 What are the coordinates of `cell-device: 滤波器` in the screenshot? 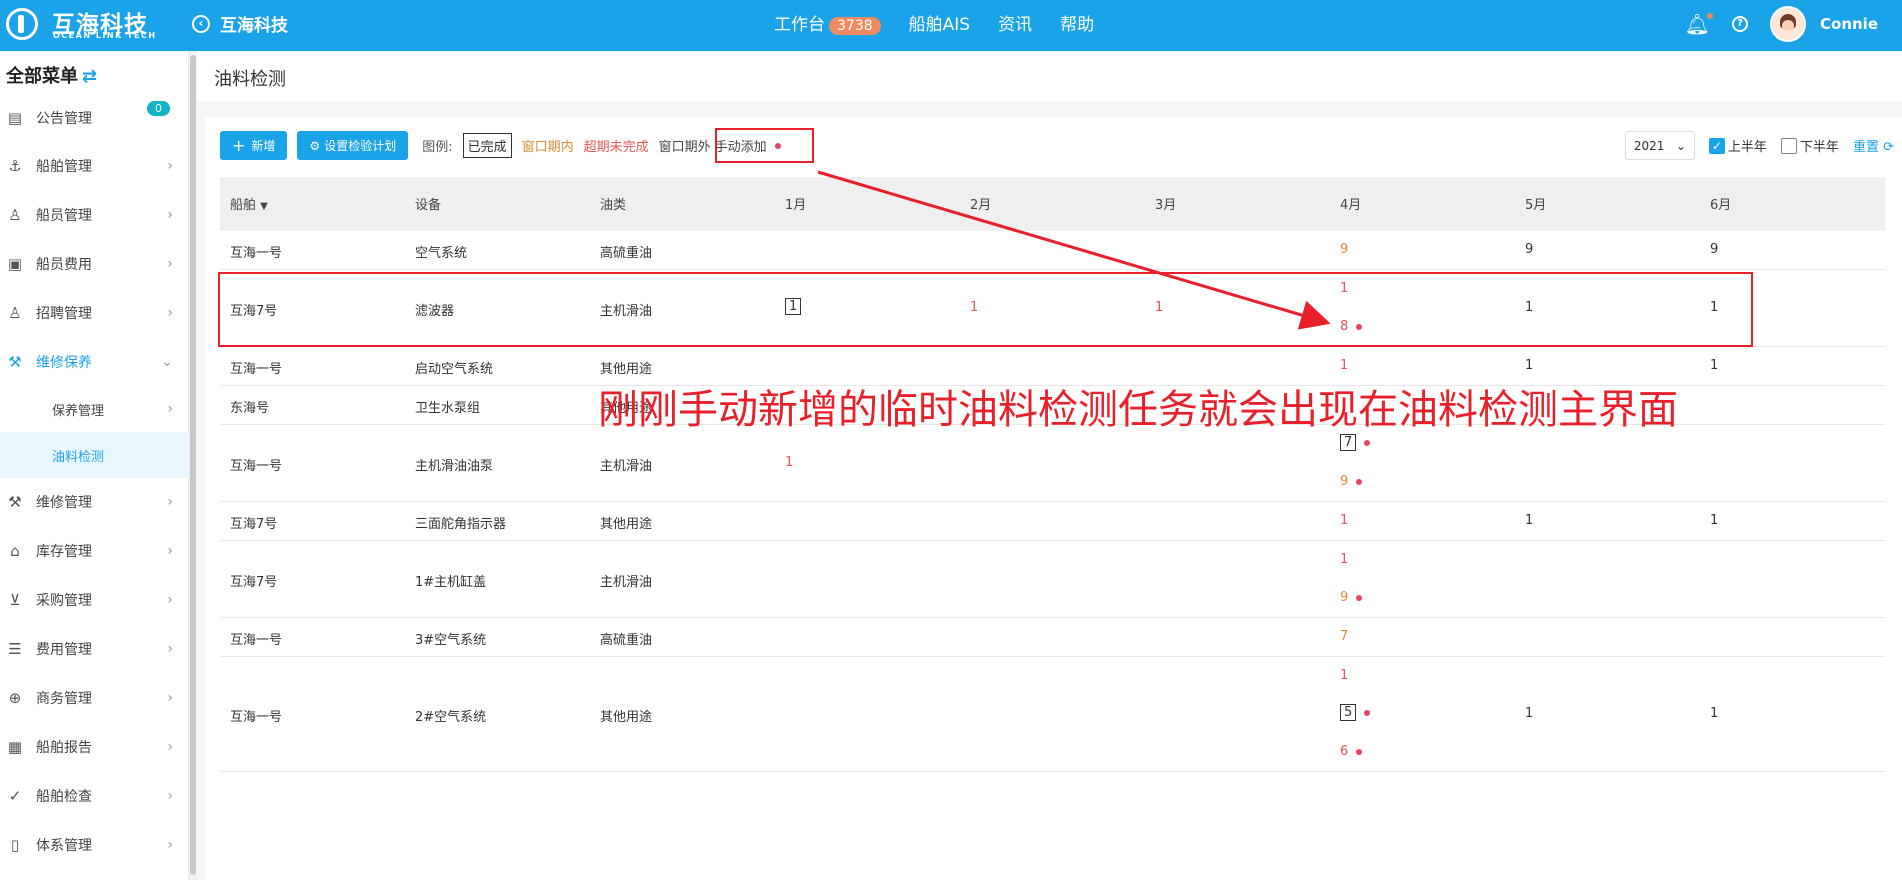 It's located at (435, 311).